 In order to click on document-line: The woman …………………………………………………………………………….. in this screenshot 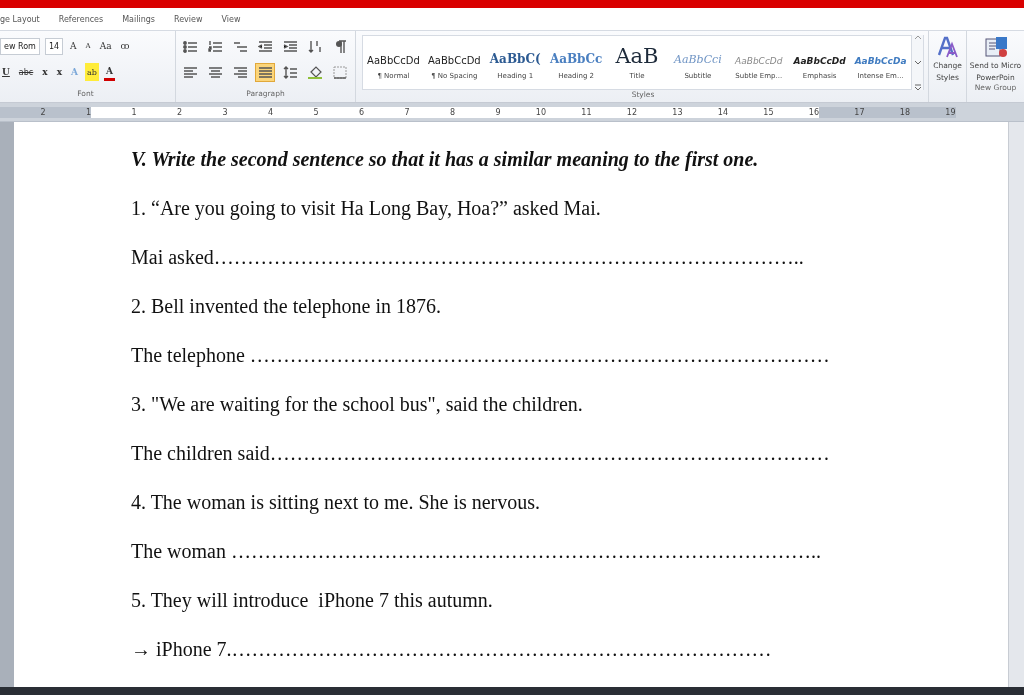, I will do `click(476, 551)`.